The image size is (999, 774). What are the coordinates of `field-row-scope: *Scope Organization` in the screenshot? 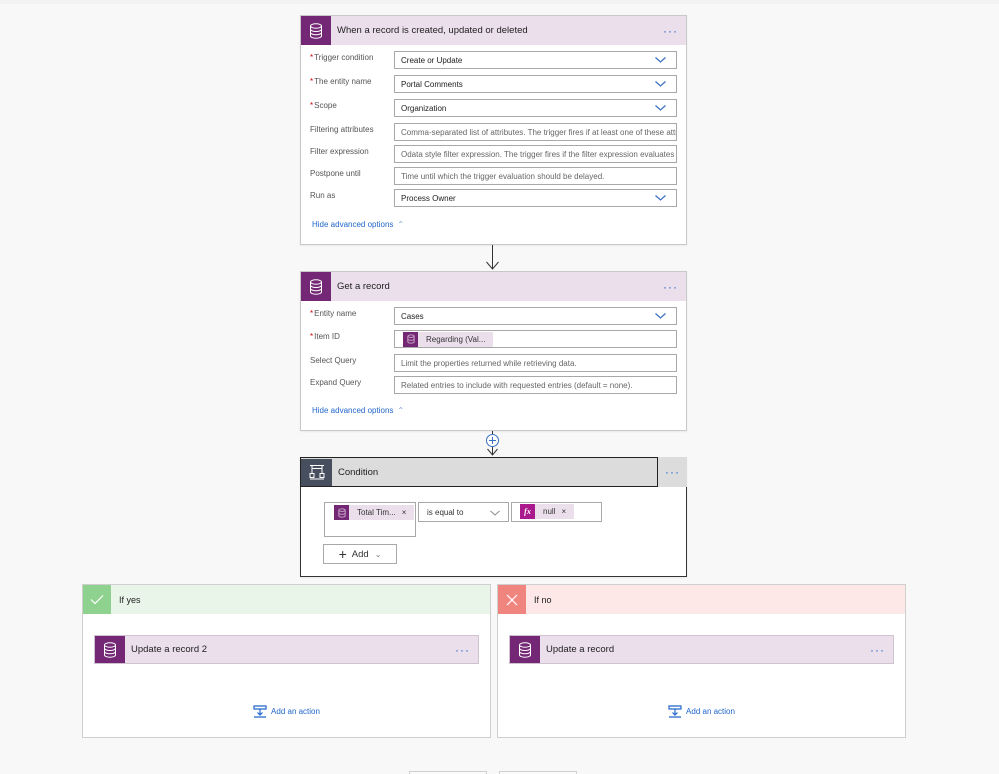 It's located at (493, 108).